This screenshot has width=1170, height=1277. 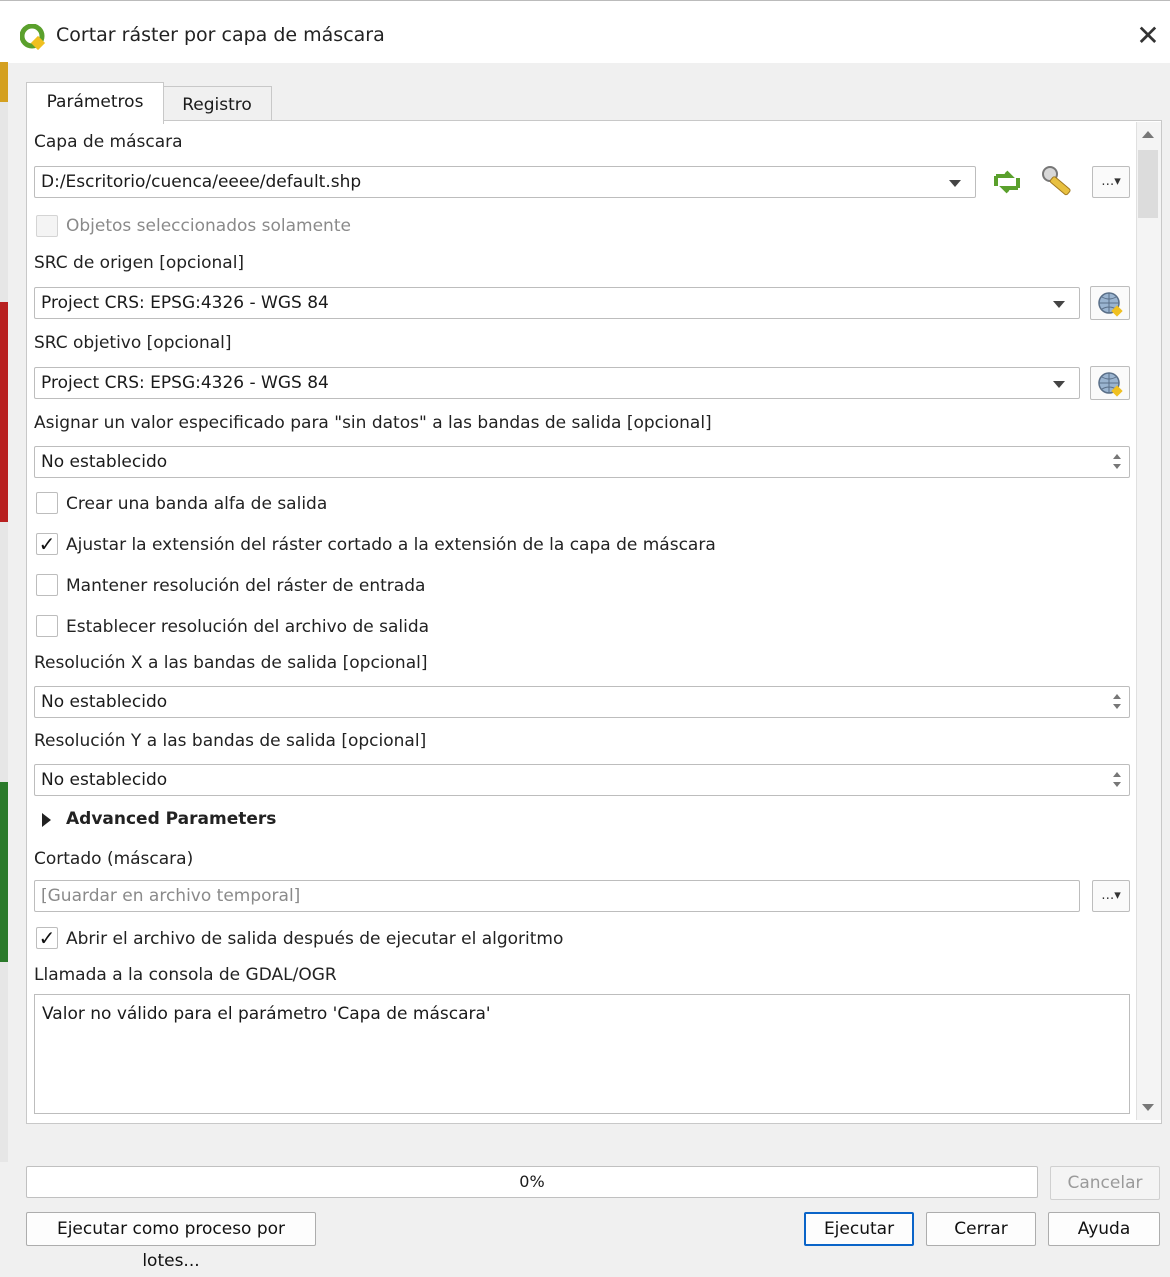 I want to click on tab-registro: Registro, so click(x=217, y=103).